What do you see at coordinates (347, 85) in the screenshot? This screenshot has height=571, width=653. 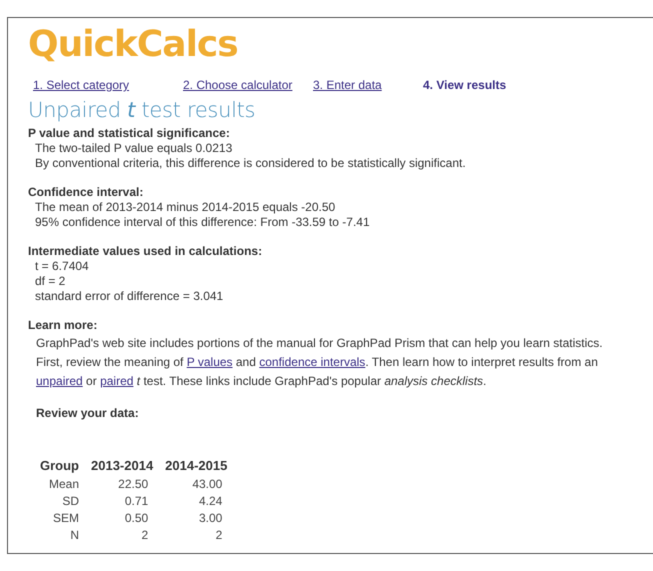 I see `step-link: 3. Enter data` at bounding box center [347, 85].